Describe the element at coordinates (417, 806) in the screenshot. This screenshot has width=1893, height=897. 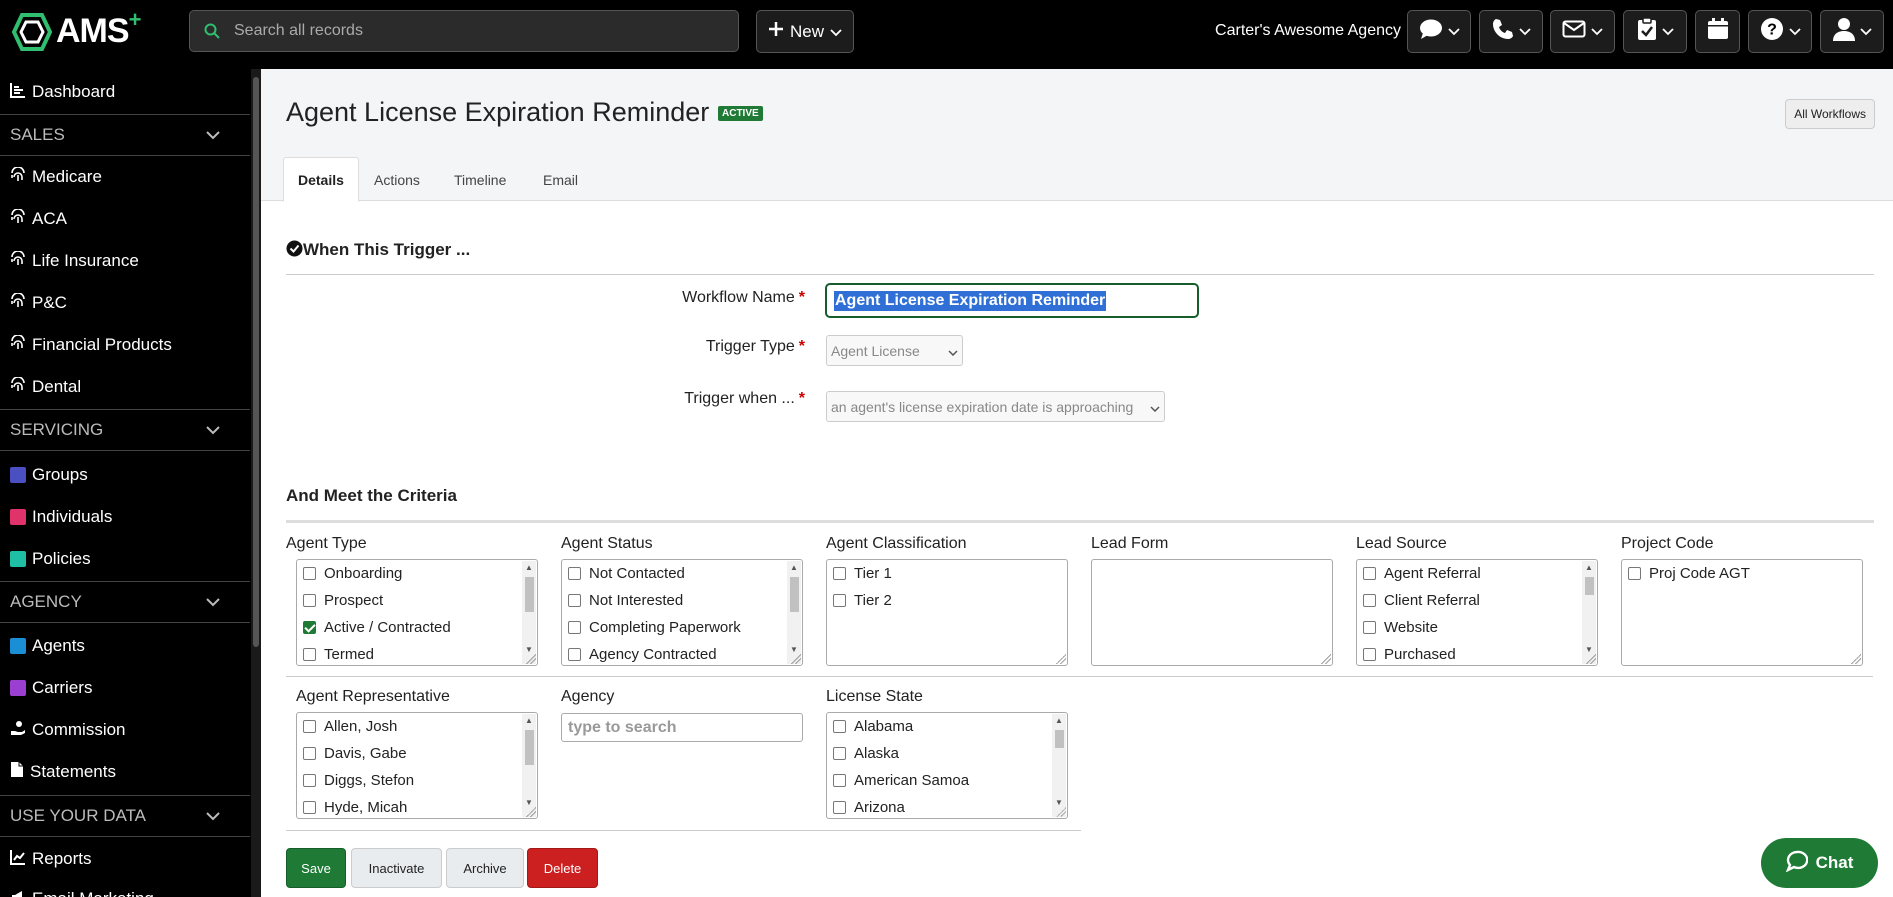
I see `list-option: Hyde, Micah` at that location.